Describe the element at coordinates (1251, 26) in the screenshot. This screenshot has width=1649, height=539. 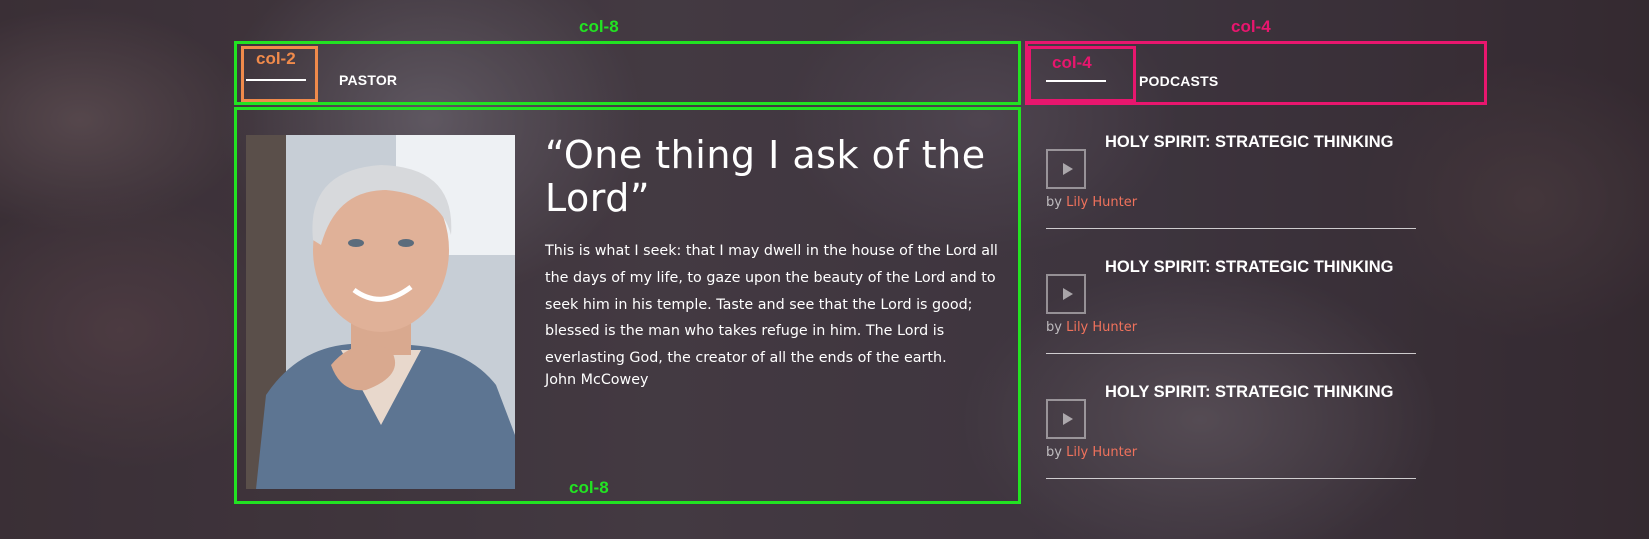
I see `grid-label-col-4-top: col-4` at that location.